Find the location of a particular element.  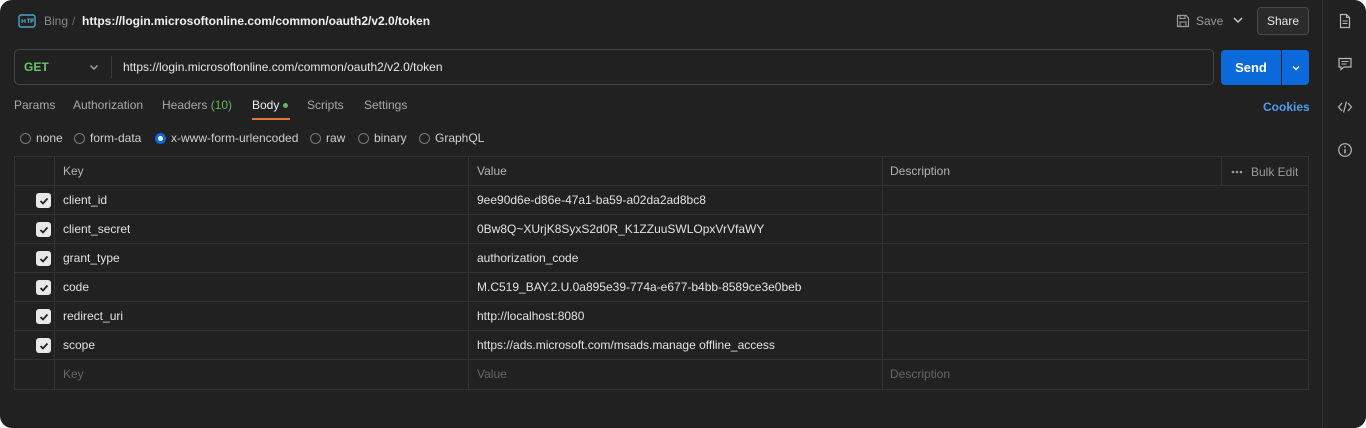

tab-headers: Headers (10) is located at coordinates (197, 105).